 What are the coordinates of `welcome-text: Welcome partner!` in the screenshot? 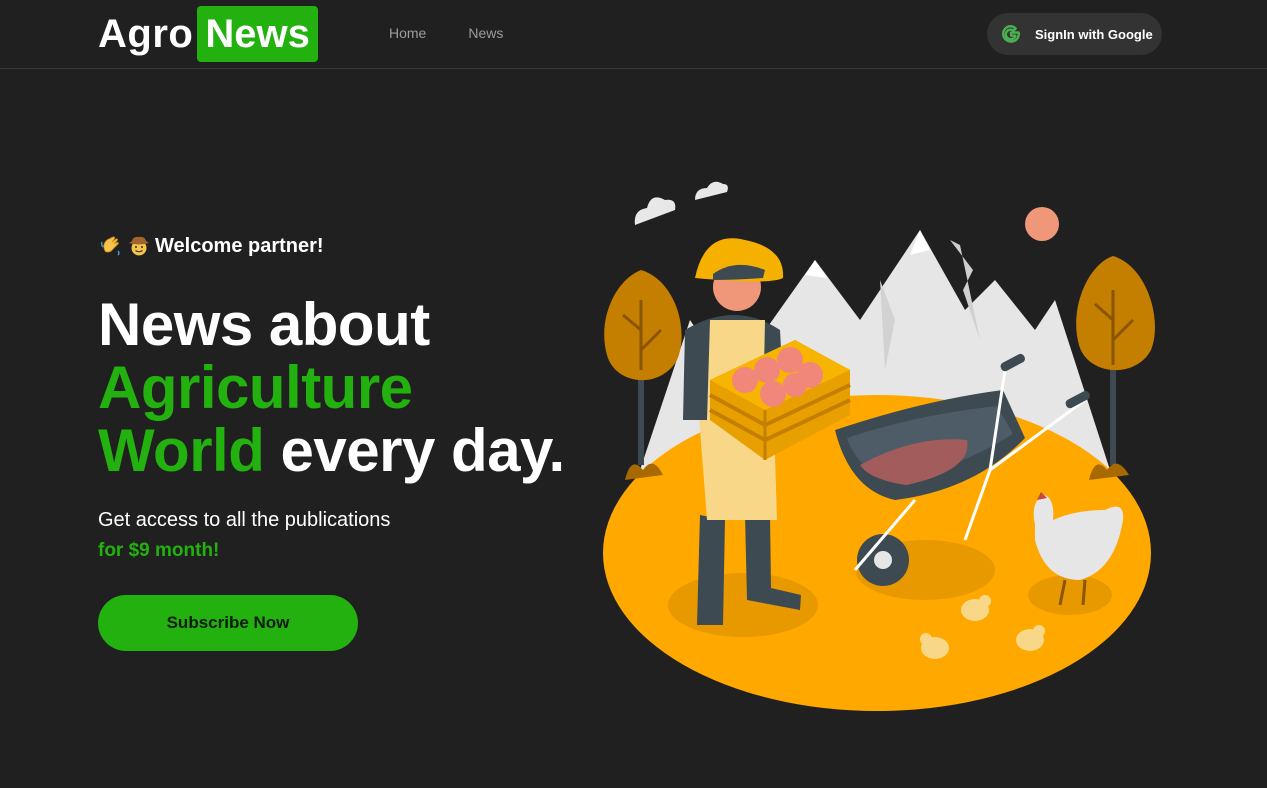 It's located at (239, 245).